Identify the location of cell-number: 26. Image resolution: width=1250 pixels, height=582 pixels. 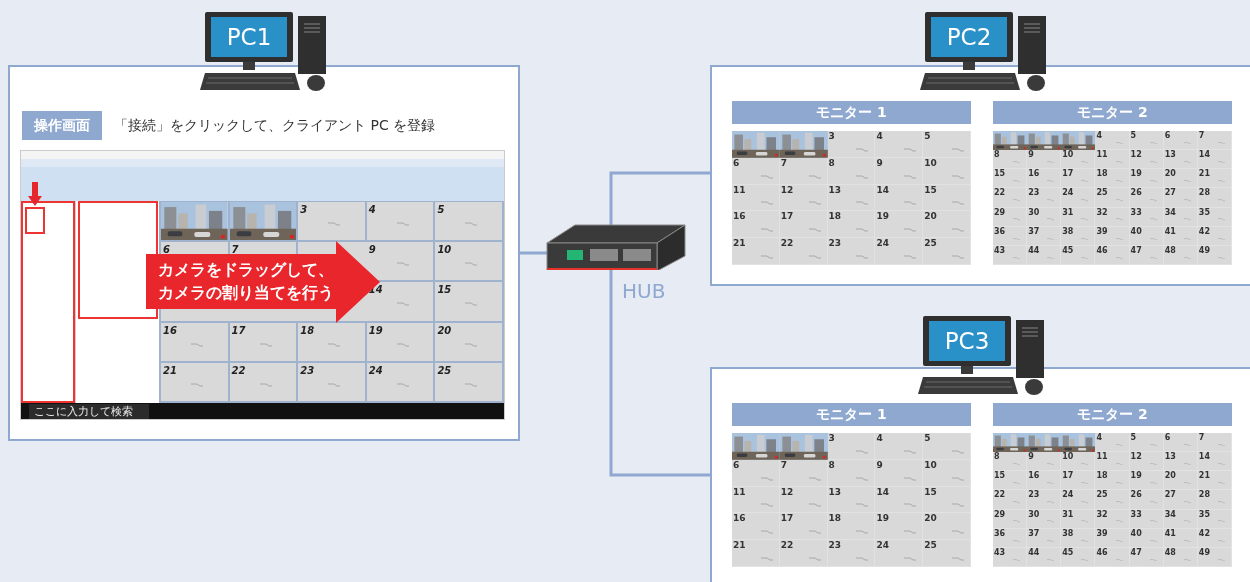
(1136, 495).